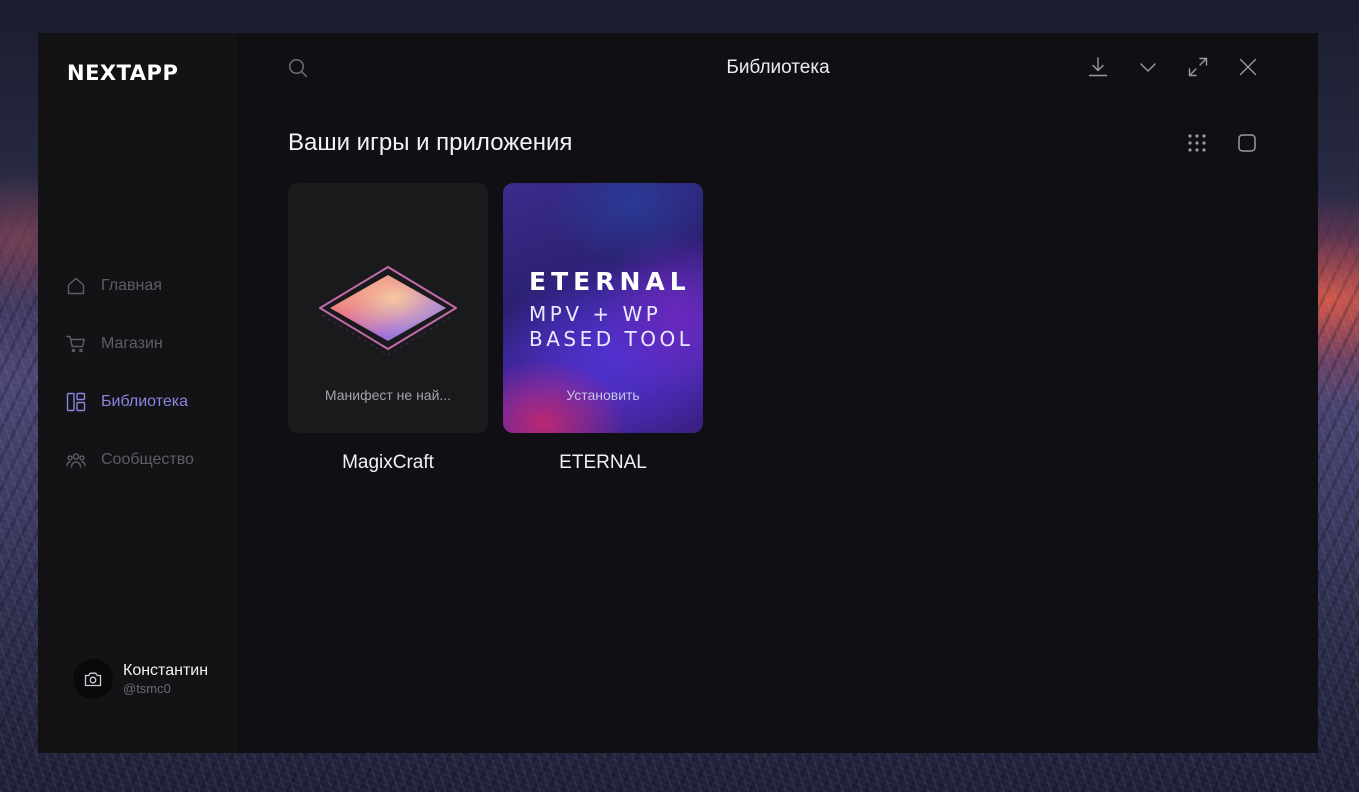 The image size is (1359, 792). What do you see at coordinates (778, 67) in the screenshot?
I see `window-title: Библиотека` at bounding box center [778, 67].